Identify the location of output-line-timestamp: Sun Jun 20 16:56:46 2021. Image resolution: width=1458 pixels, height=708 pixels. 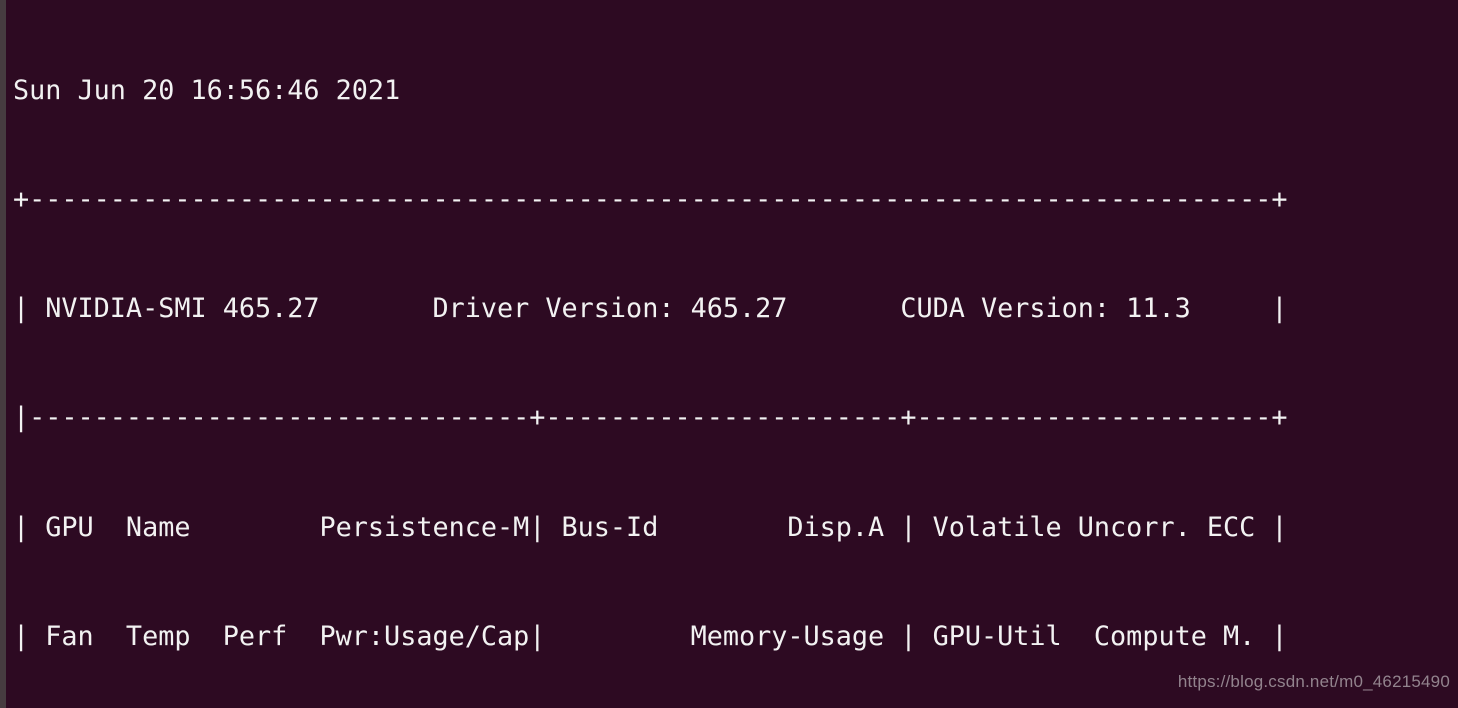
(207, 90).